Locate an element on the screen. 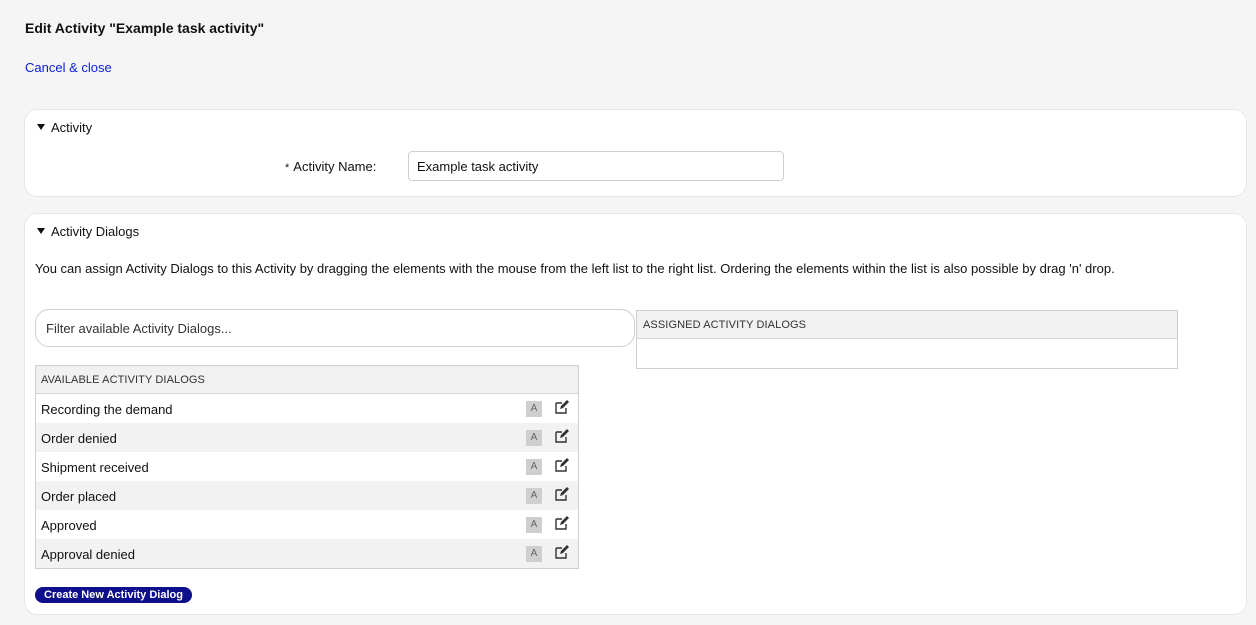 The height and width of the screenshot is (625, 1256). list-item-label: Shipment received is located at coordinates (95, 467).